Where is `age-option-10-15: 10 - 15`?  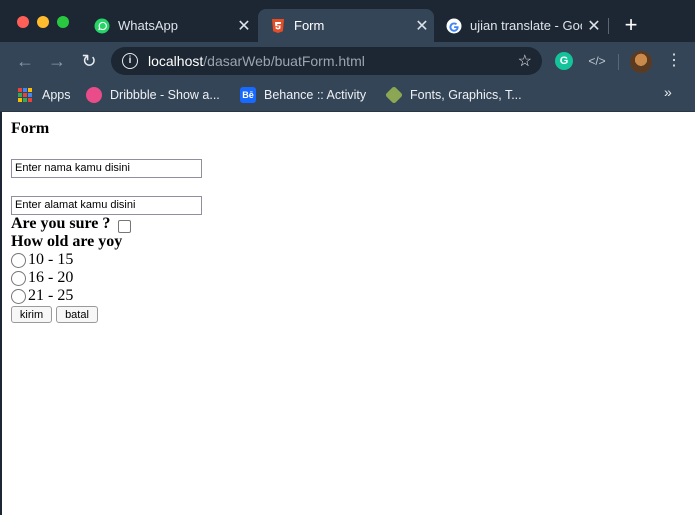 age-option-10-15: 10 - 15 is located at coordinates (42, 260).